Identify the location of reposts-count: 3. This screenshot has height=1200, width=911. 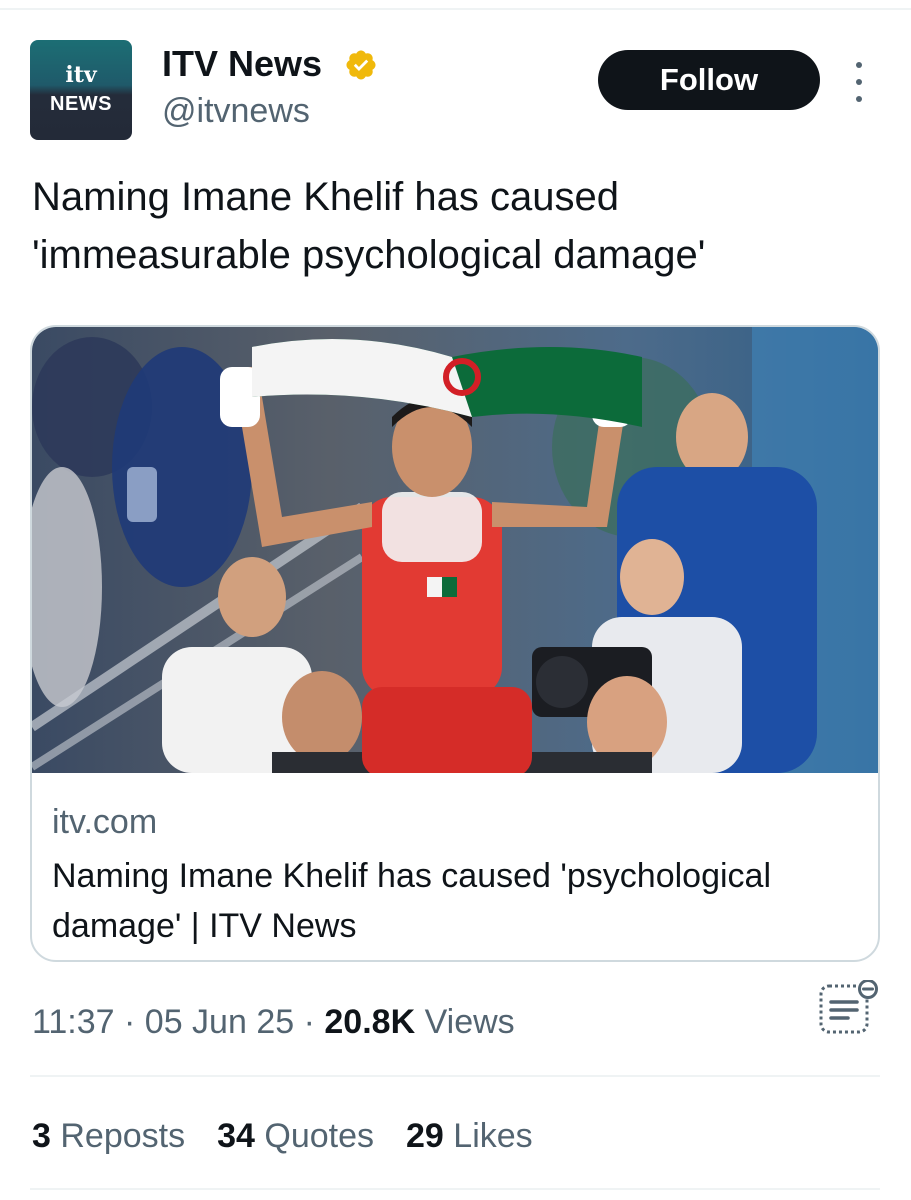
(41, 1136).